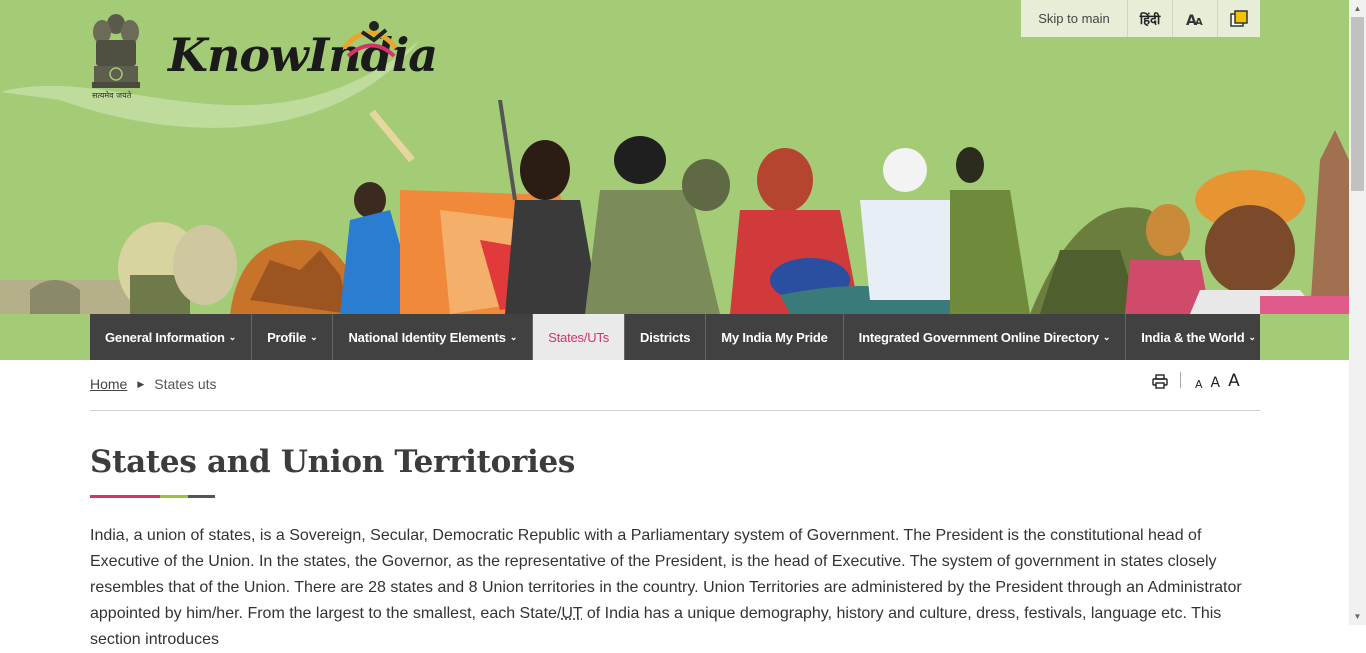 The image size is (1366, 653). I want to click on nav-label: States/UTs, so click(579, 337).